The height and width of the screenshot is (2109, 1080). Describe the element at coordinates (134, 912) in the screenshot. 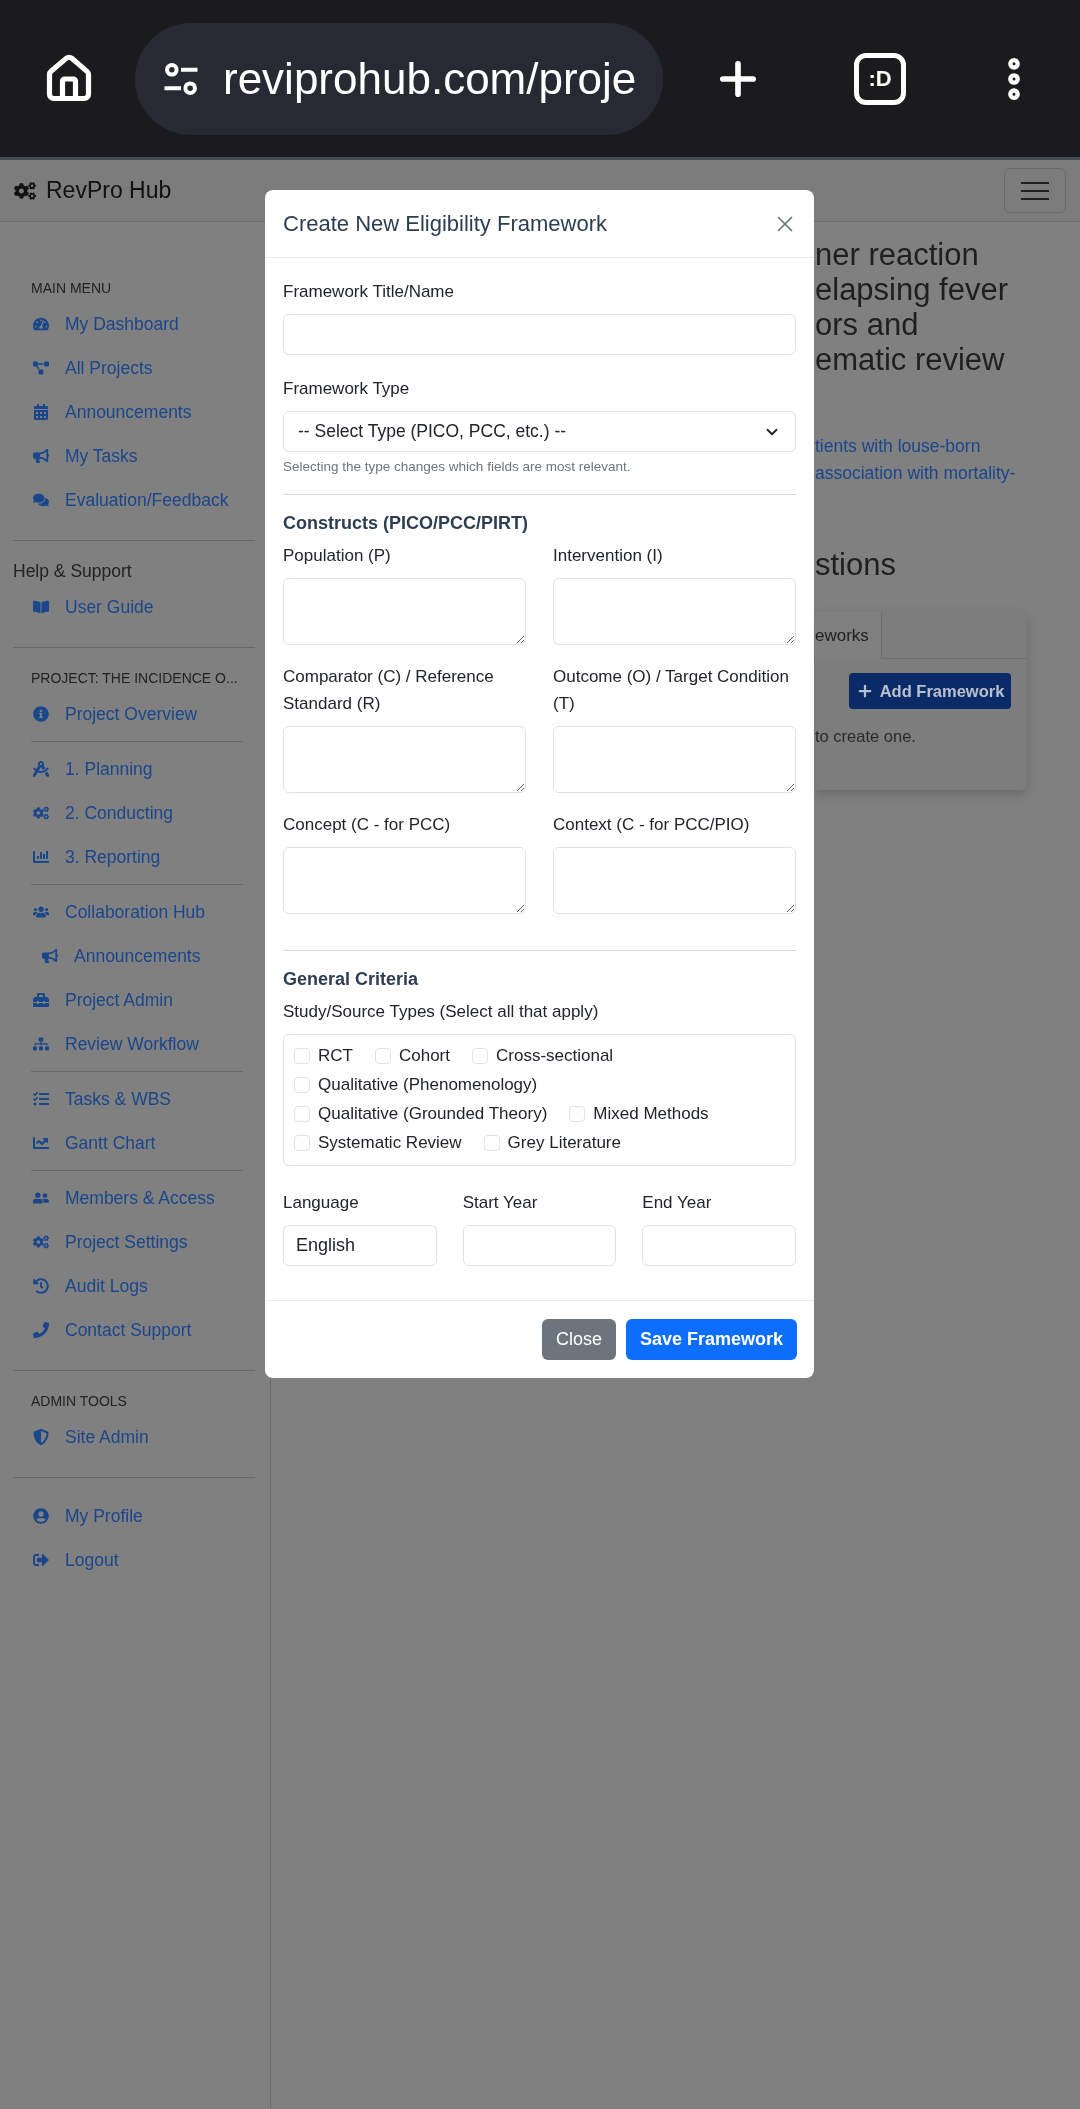

I see `sidebar-link: Collaboration Hub` at that location.